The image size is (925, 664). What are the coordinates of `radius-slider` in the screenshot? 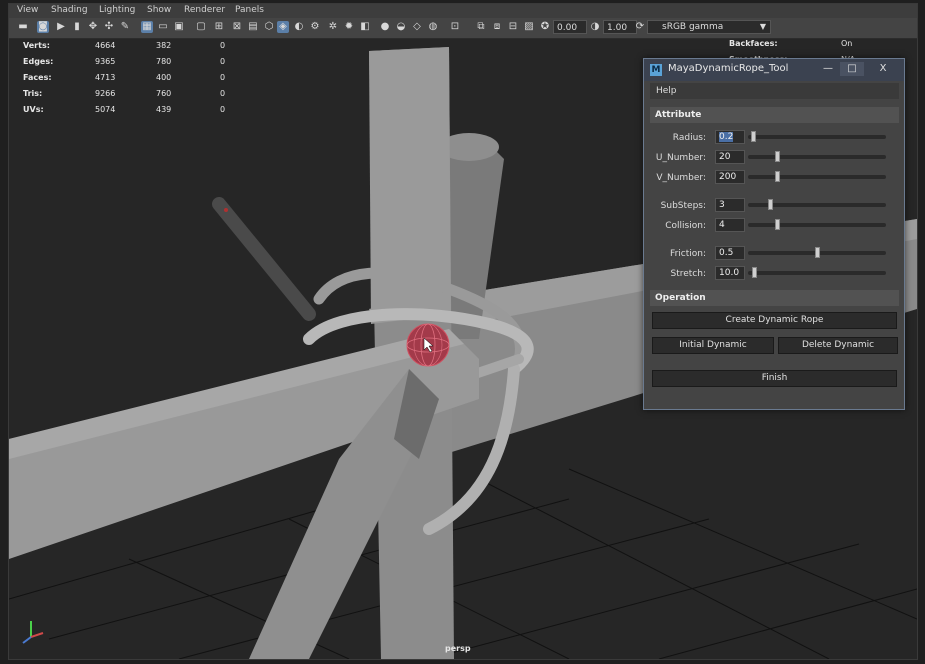 It's located at (817, 136).